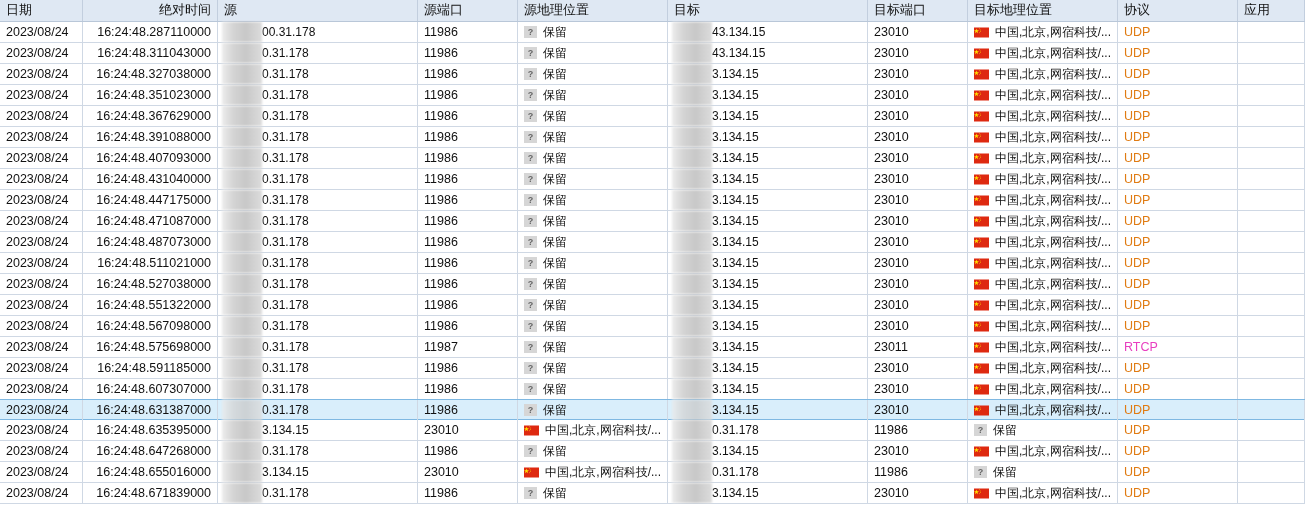 The height and width of the screenshot is (508, 1305). Describe the element at coordinates (41, 10) in the screenshot. I see `column-header: 日期` at that location.